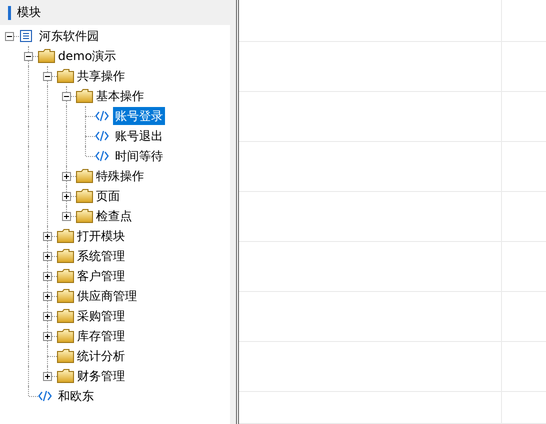 The height and width of the screenshot is (424, 546). Describe the element at coordinates (101, 356) in the screenshot. I see `tree-item: 统计分析` at that location.